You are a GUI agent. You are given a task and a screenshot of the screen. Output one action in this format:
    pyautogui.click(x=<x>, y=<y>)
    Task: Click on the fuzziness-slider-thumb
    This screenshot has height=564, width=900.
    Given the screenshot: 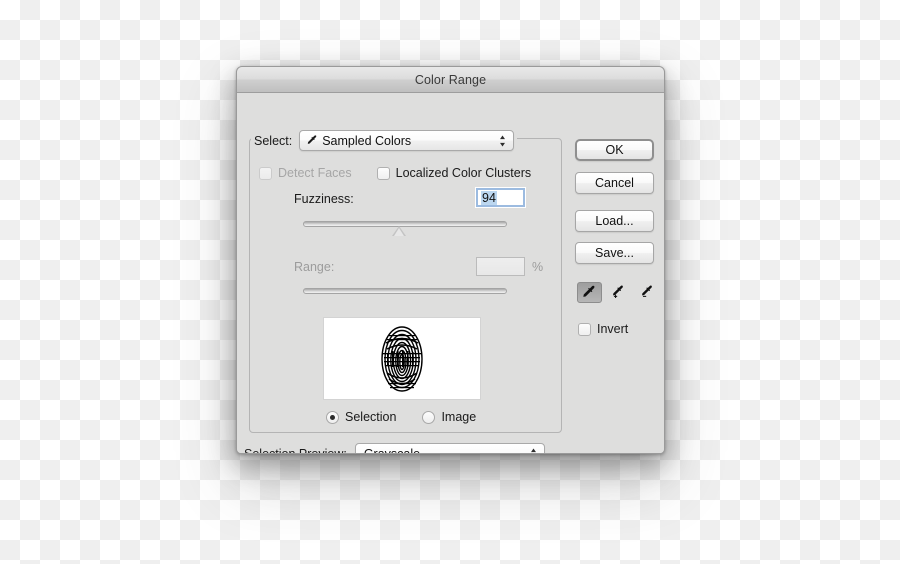 What is the action you would take?
    pyautogui.click(x=399, y=231)
    